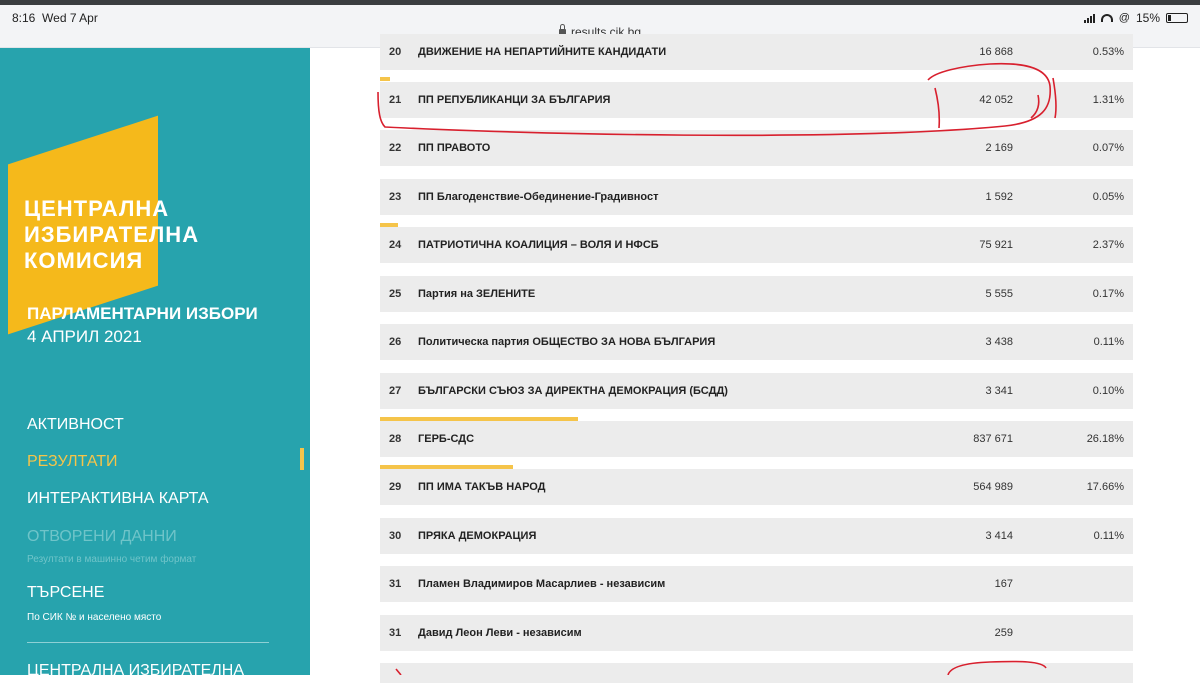 This screenshot has width=1200, height=683. Describe the element at coordinates (395, 342) in the screenshot. I see `row-number: 26` at that location.